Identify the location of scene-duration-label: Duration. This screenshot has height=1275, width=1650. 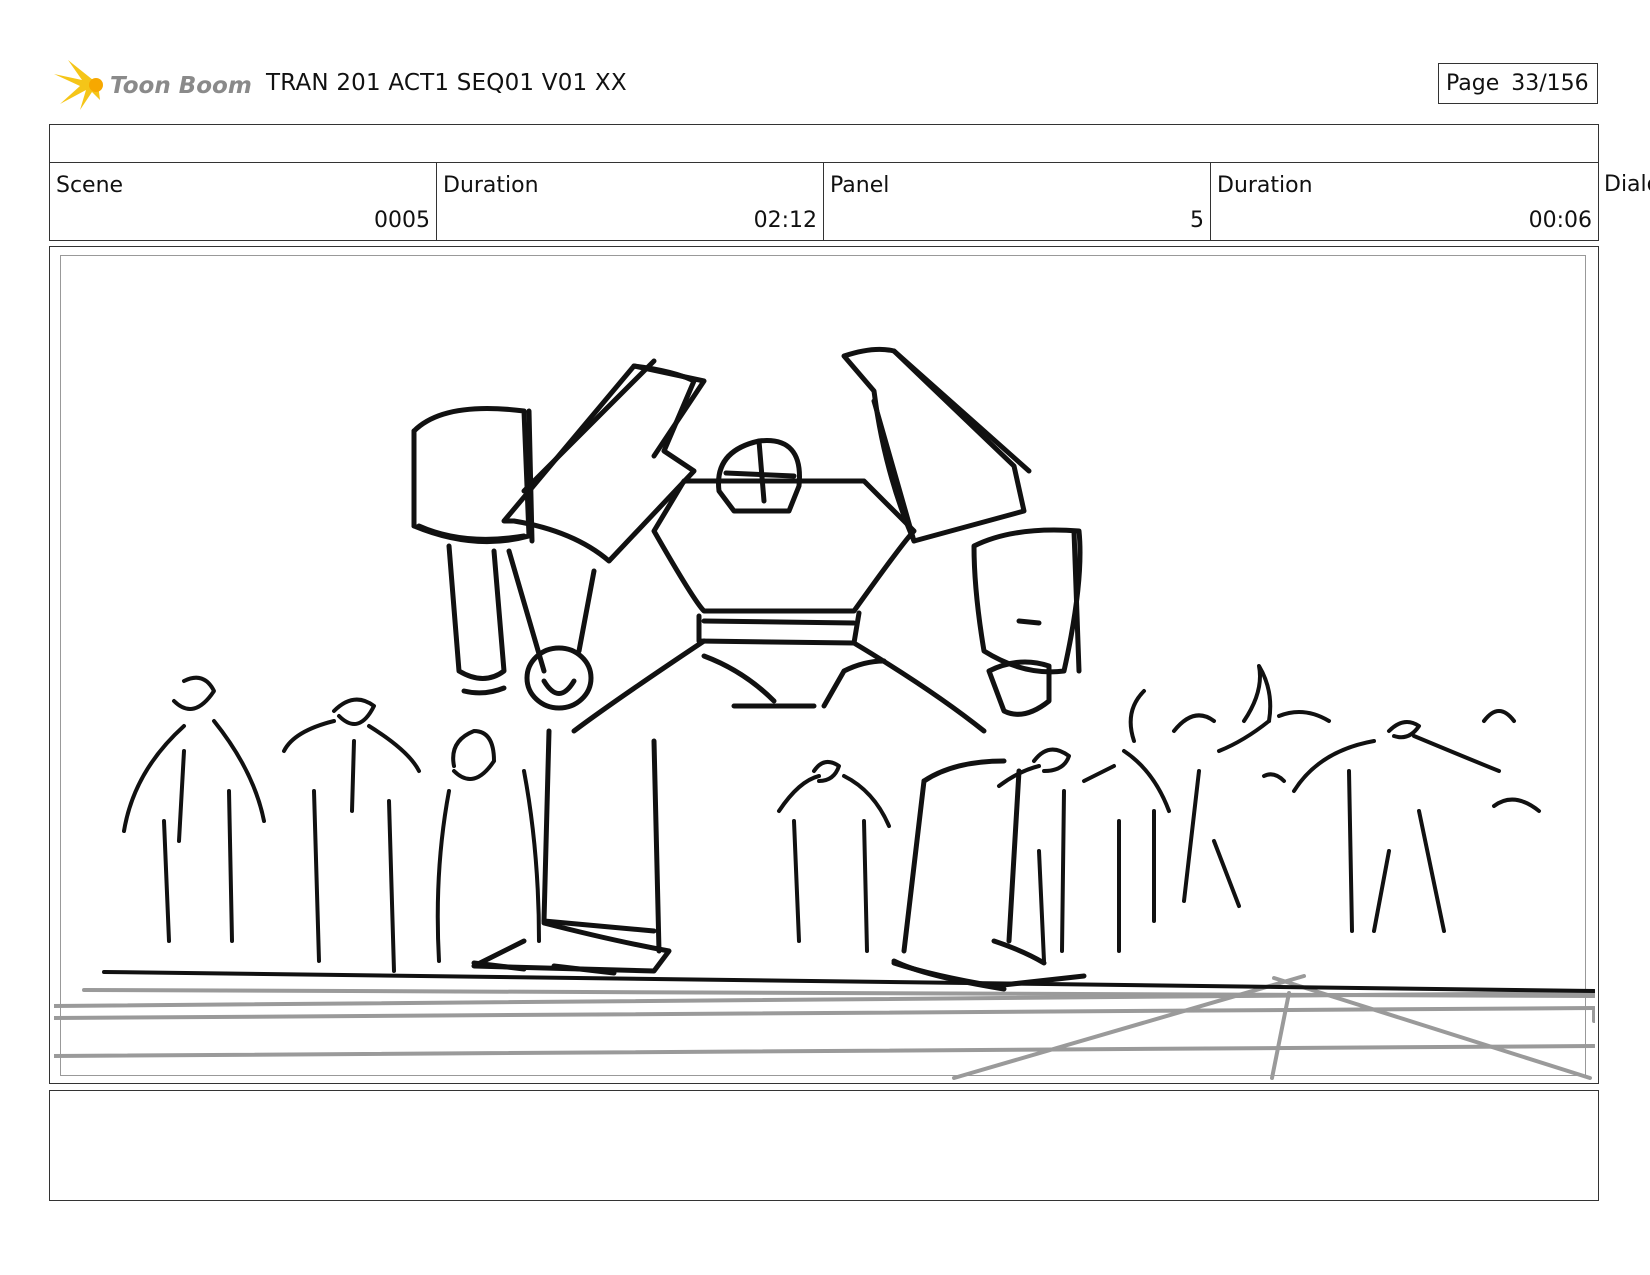
(491, 185).